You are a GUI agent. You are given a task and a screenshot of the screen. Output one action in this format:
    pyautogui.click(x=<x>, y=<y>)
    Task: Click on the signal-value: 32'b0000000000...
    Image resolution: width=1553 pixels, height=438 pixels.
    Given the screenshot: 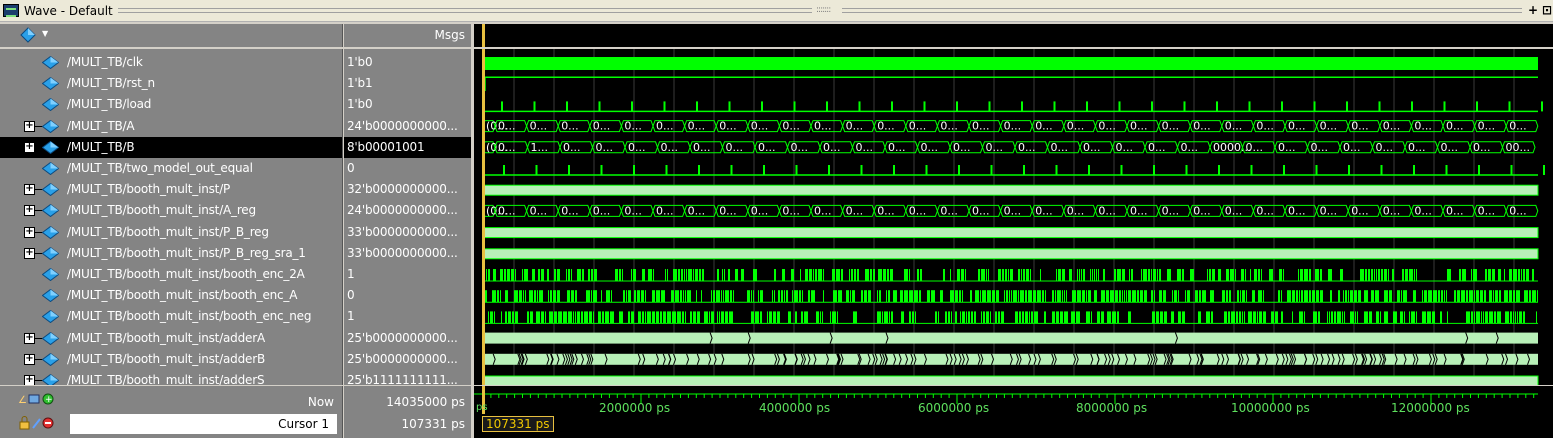 What is the action you would take?
    pyautogui.click(x=407, y=189)
    